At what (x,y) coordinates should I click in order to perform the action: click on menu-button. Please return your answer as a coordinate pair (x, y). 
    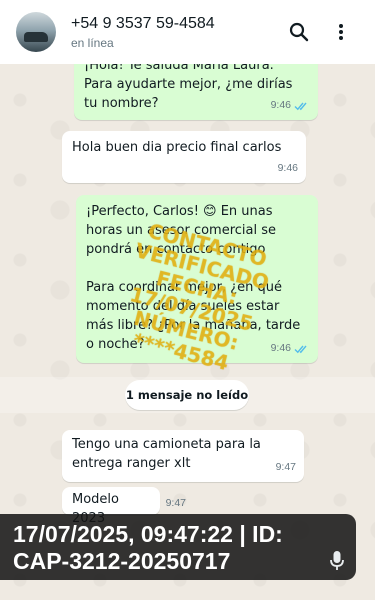
    Looking at the image, I should click on (341, 32).